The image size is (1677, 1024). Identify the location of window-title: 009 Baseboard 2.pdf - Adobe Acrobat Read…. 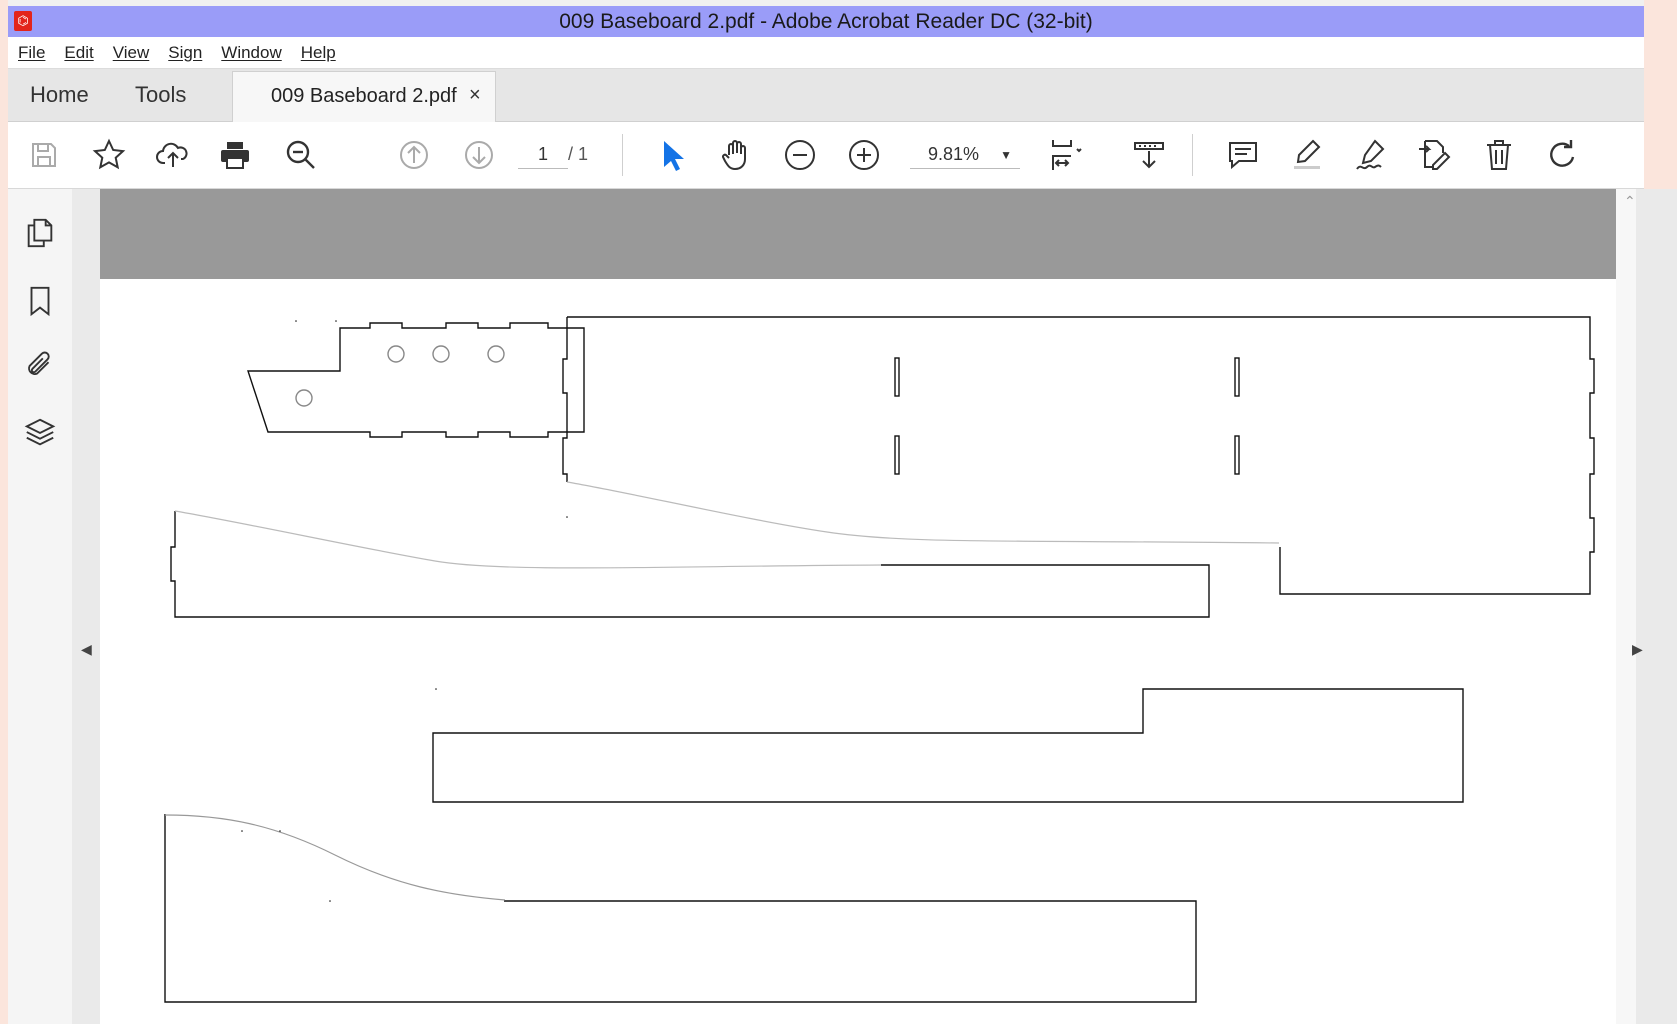
(826, 21).